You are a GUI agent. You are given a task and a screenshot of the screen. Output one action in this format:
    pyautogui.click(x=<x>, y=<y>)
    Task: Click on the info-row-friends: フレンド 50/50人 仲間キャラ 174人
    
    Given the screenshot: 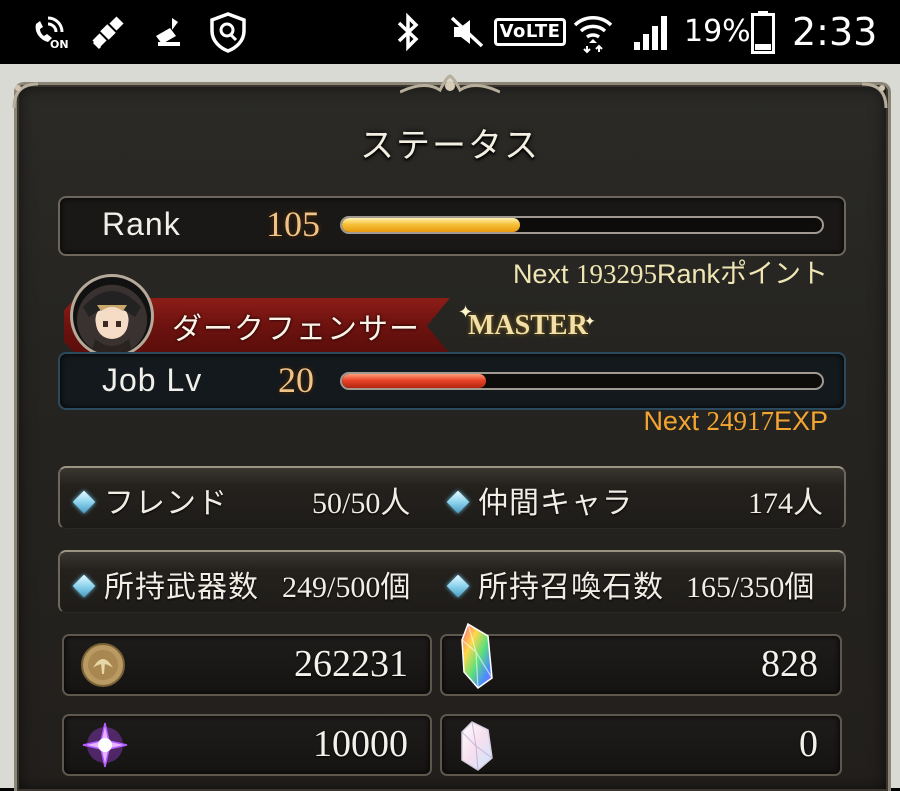 What is the action you would take?
    pyautogui.click(x=452, y=497)
    